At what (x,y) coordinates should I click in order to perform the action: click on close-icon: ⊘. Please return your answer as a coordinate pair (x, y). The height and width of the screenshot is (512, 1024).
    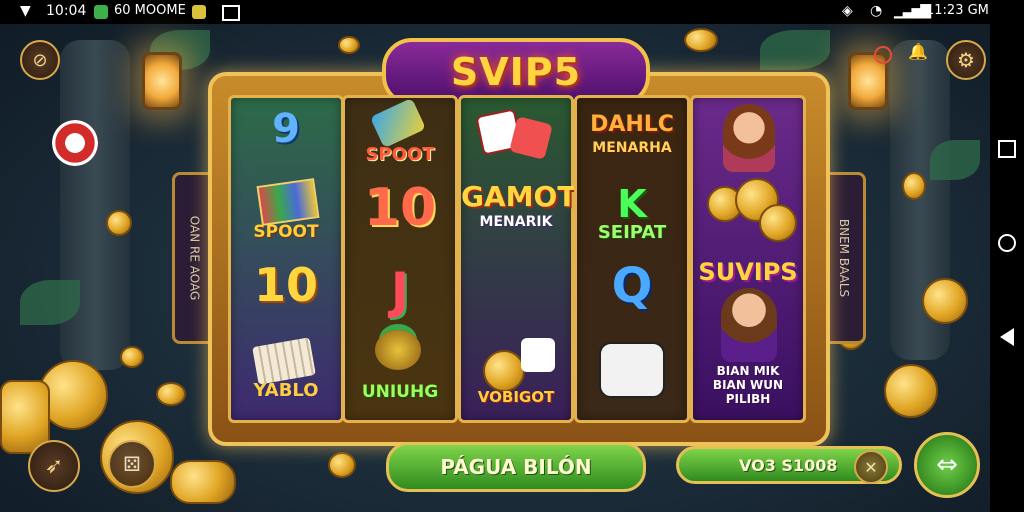
    Looking at the image, I should click on (40, 60).